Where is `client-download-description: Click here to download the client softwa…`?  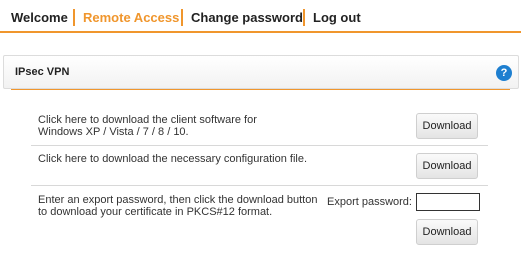 client-download-description: Click here to download the client softwa… is located at coordinates (147, 126).